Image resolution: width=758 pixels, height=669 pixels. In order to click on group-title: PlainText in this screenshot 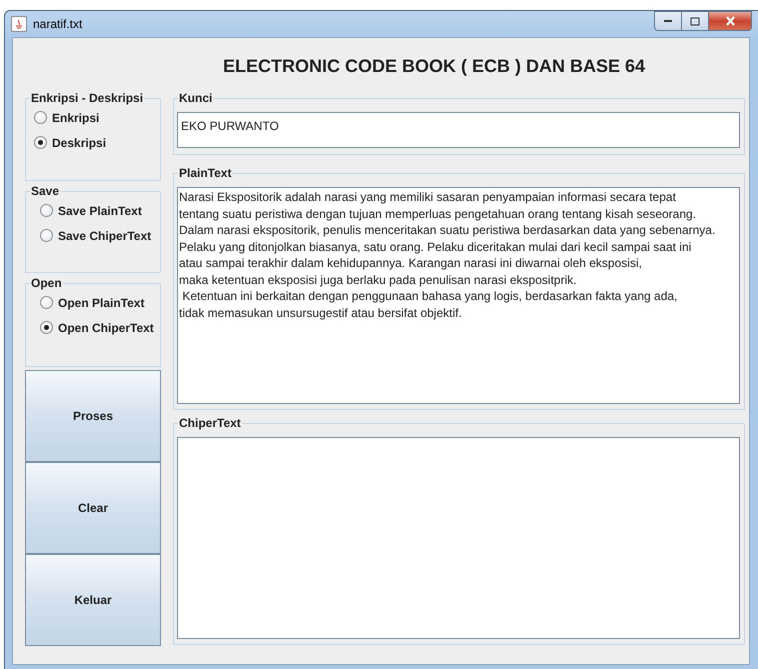, I will do `click(205, 173)`.